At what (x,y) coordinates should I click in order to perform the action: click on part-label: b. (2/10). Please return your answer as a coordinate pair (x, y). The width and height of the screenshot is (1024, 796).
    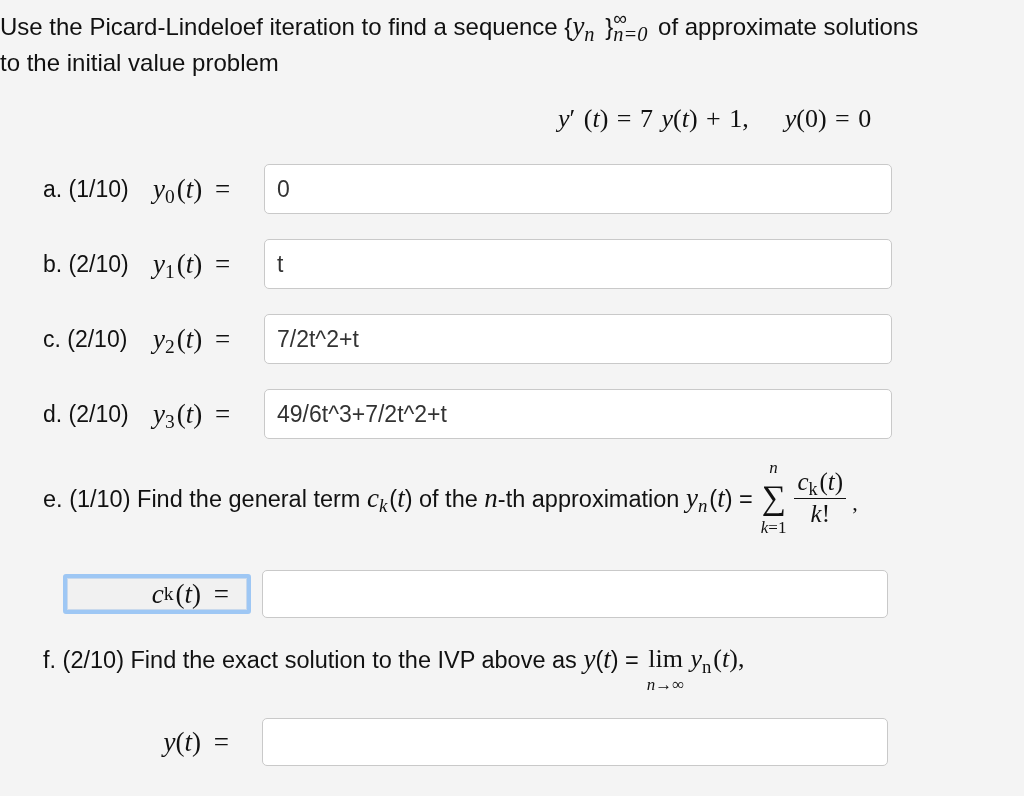
    Looking at the image, I should click on (86, 264).